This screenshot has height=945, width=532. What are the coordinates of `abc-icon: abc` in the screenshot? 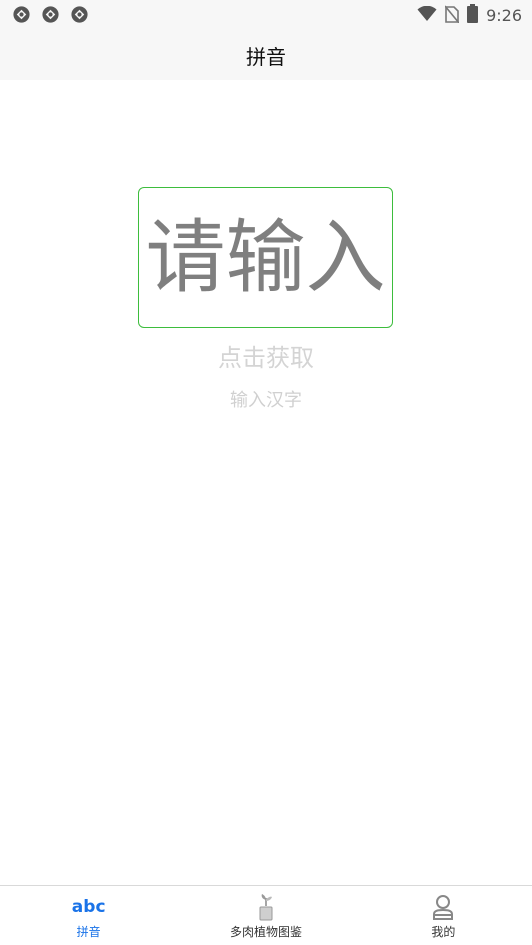 It's located at (88, 907).